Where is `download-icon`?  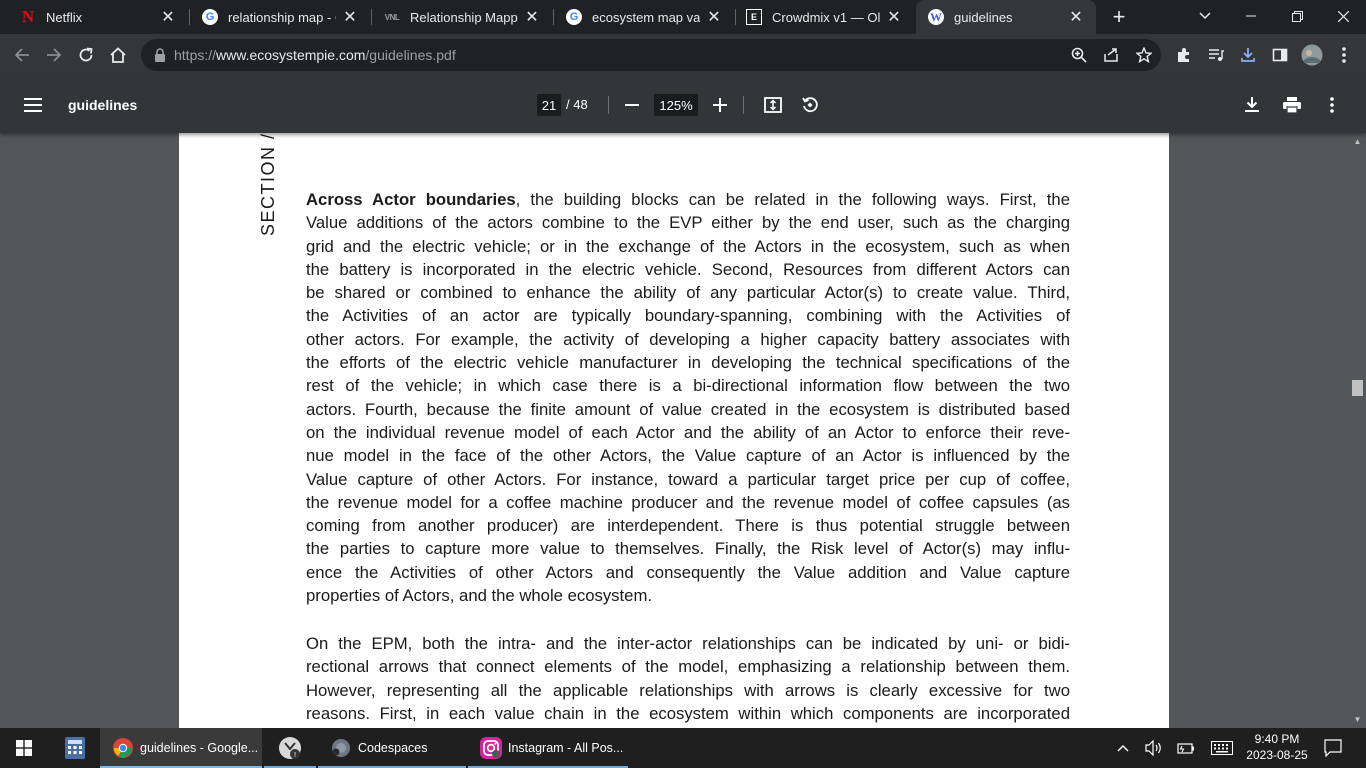
download-icon is located at coordinates (1248, 55).